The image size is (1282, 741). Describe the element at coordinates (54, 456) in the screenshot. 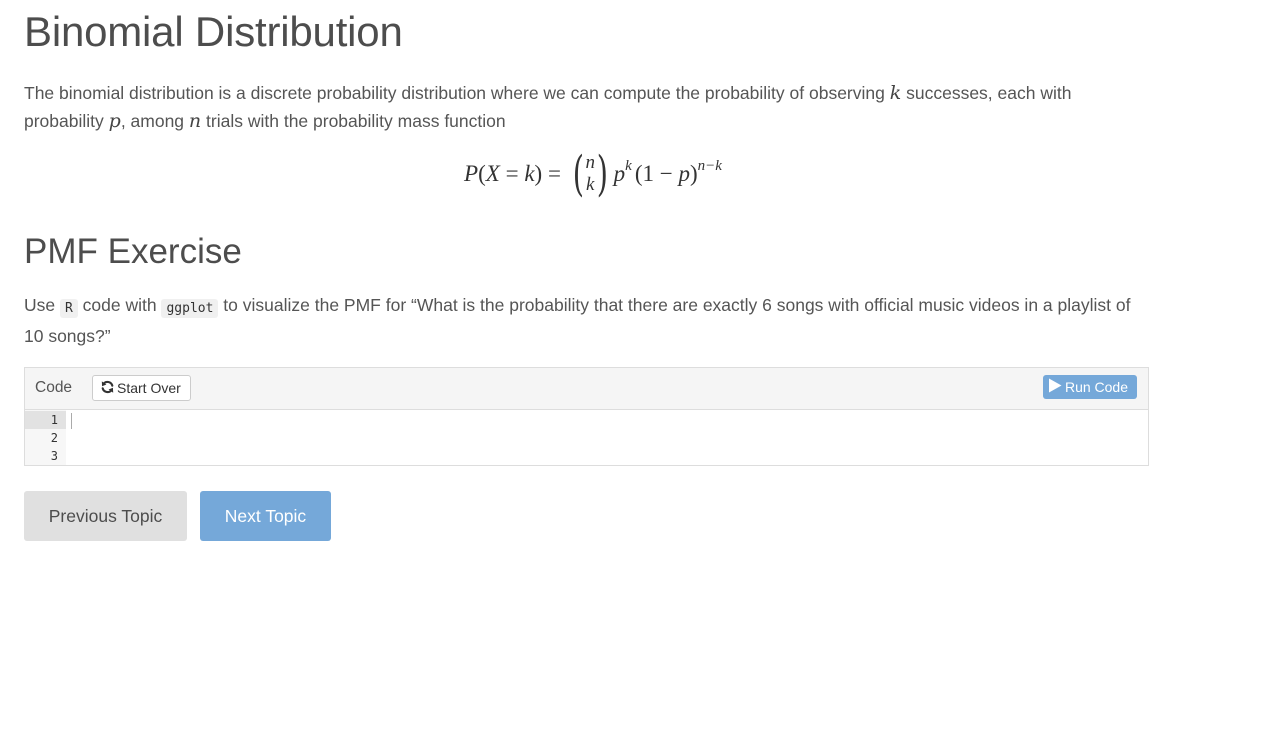

I see `line-number: 3` at that location.